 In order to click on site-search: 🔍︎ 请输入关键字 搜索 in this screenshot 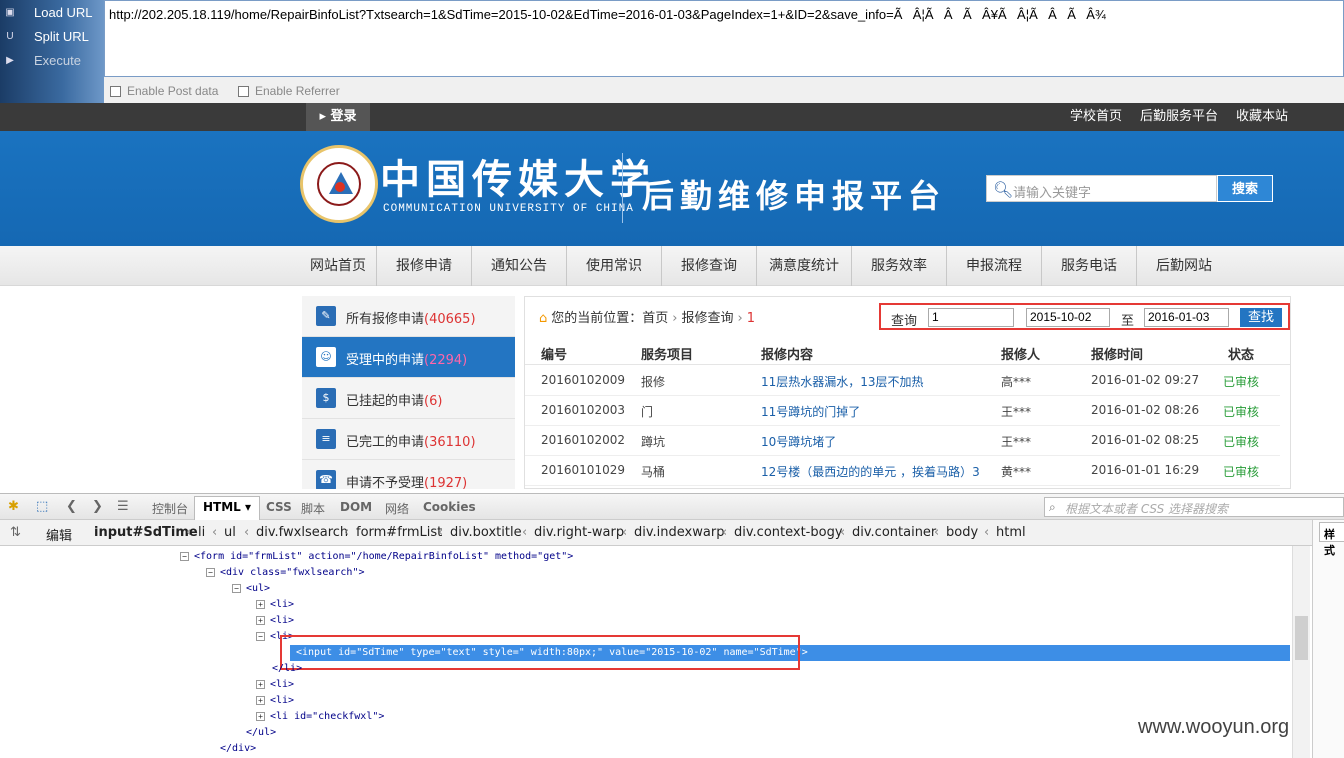, I will do `click(1129, 188)`.